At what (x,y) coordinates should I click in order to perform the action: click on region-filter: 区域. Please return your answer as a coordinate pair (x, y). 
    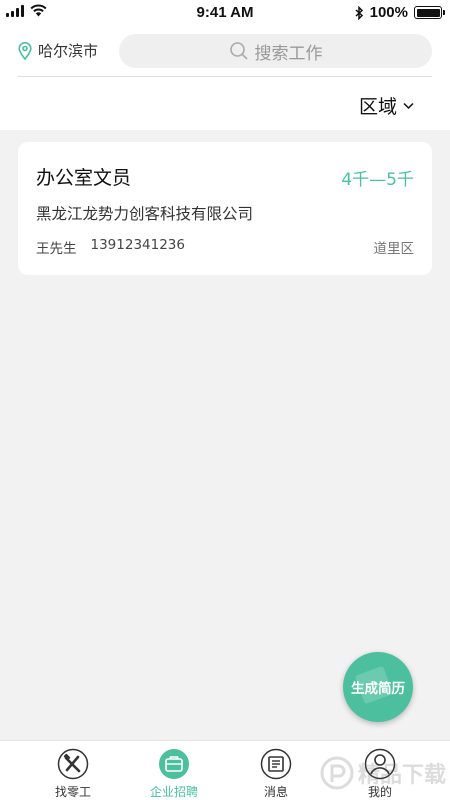
    Looking at the image, I should click on (386, 105).